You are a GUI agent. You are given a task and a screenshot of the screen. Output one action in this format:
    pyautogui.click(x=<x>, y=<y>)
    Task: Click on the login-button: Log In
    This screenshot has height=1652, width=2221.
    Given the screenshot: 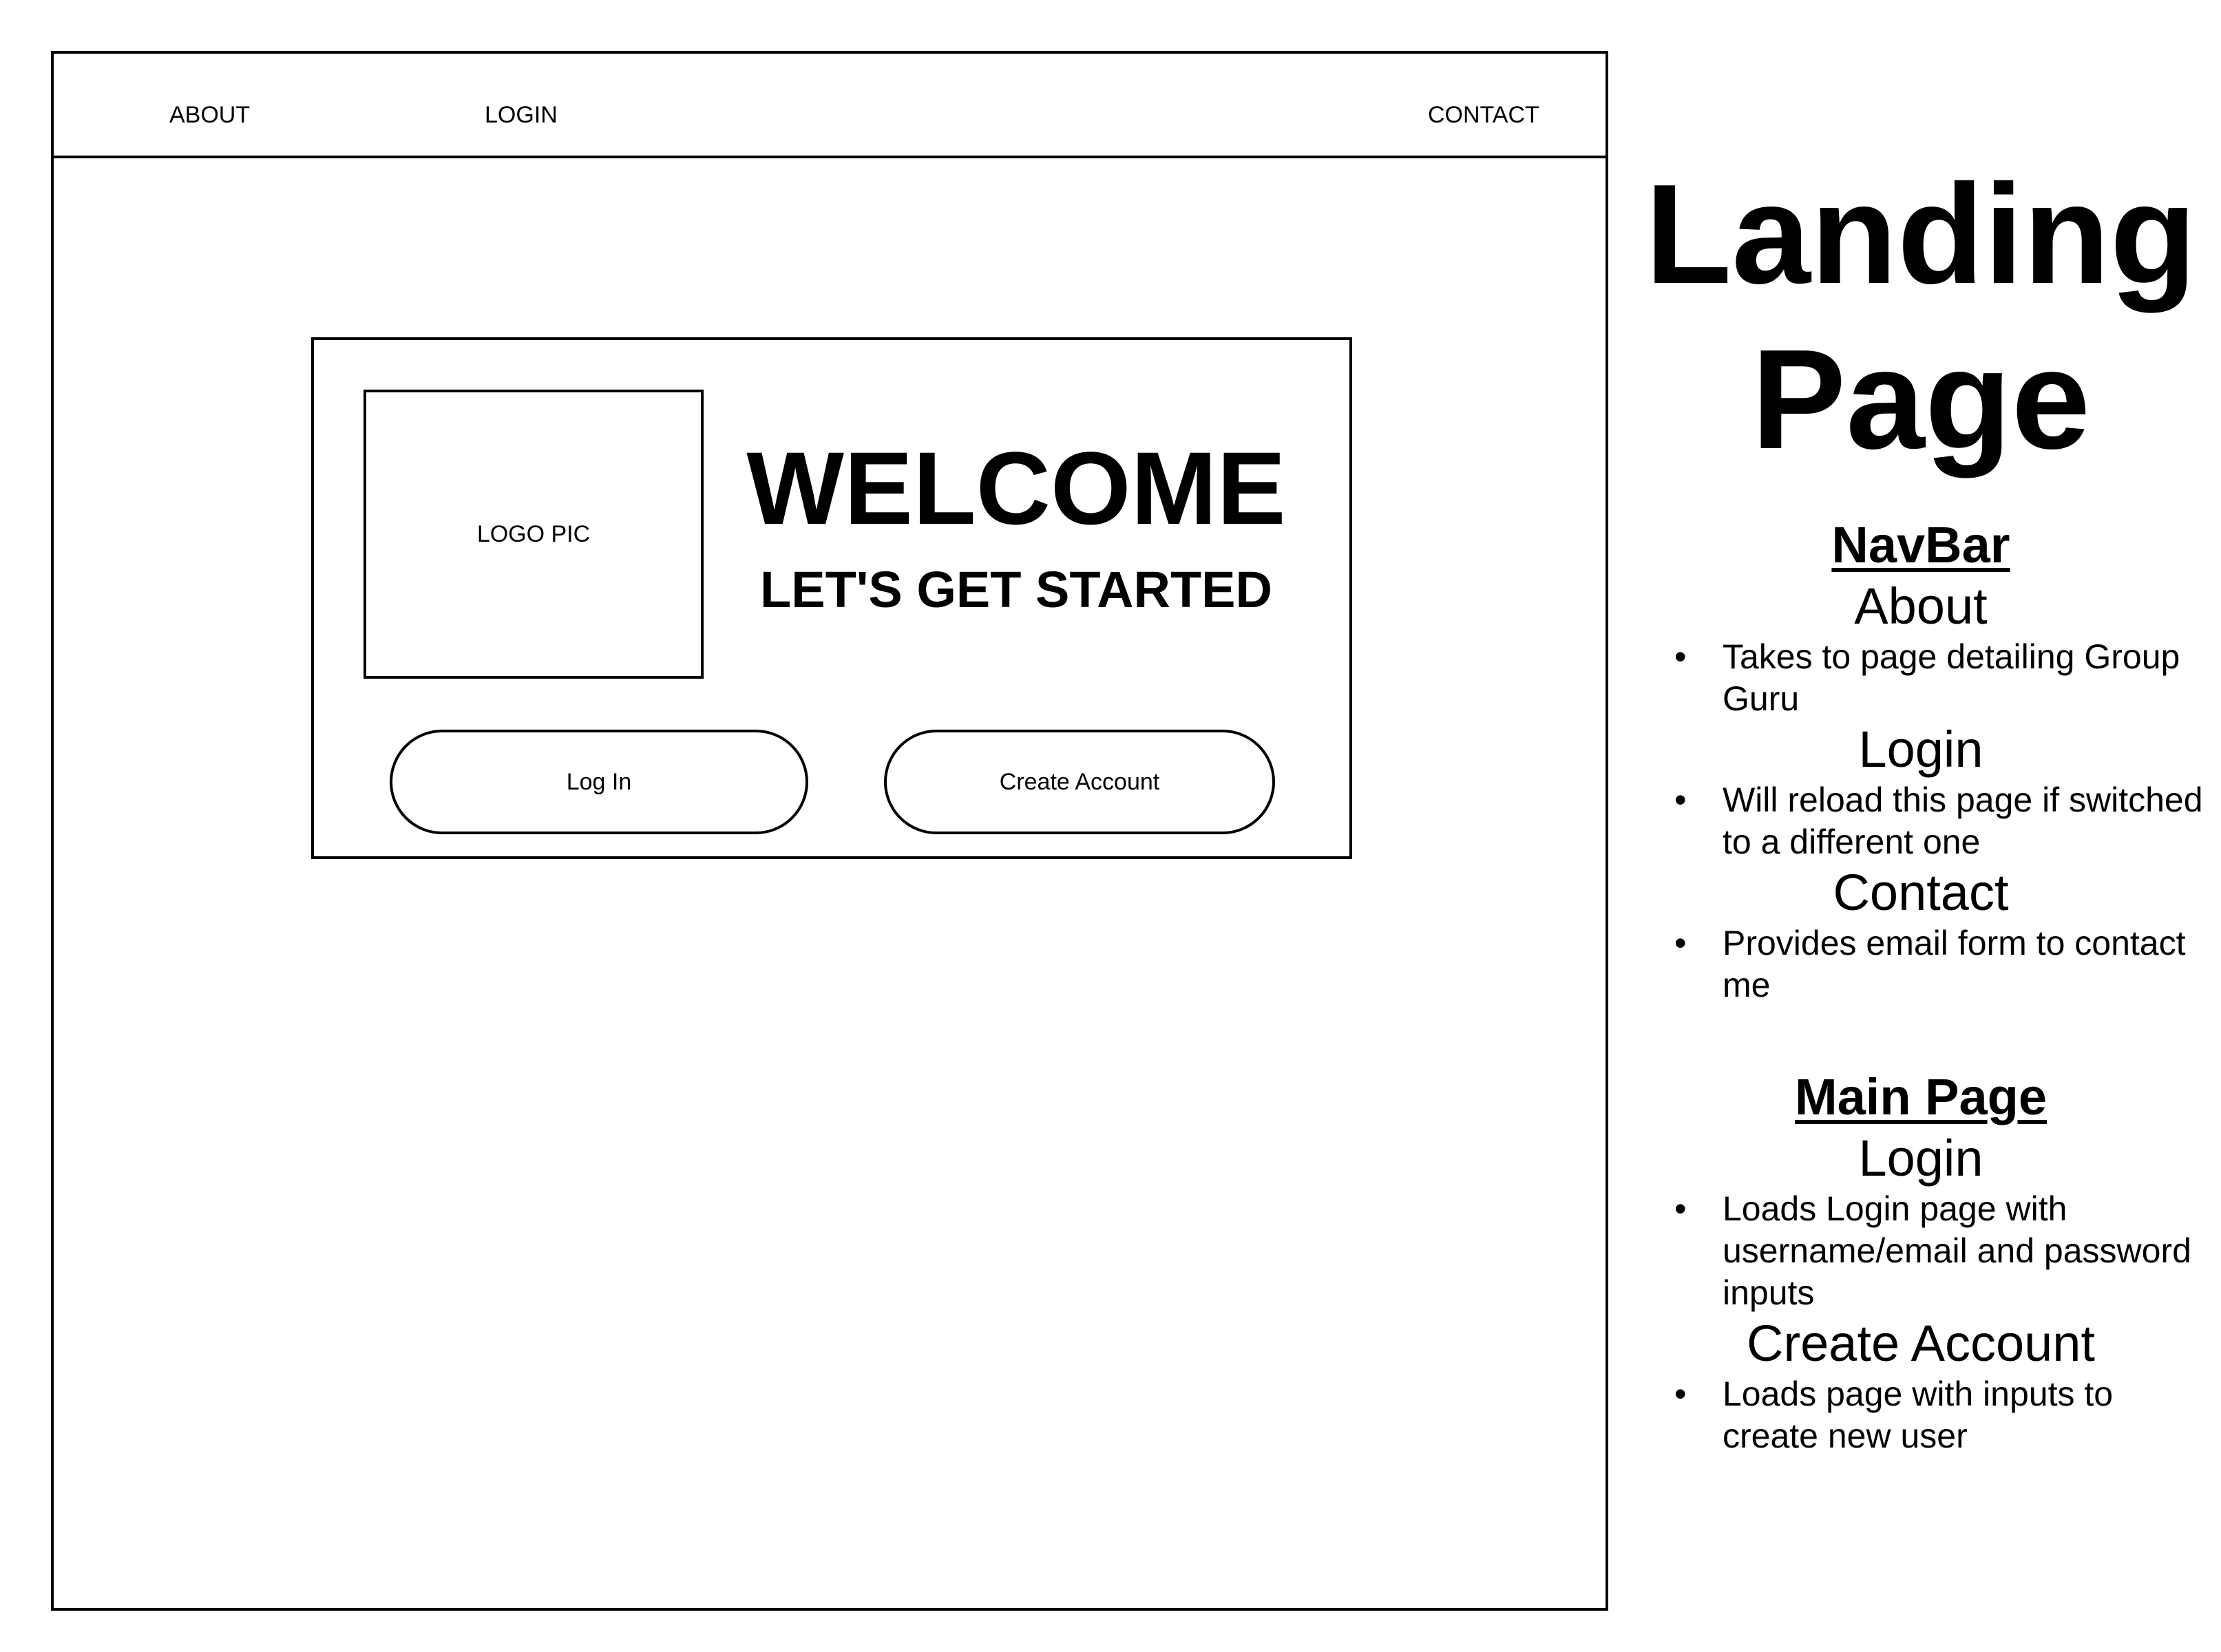 What is the action you would take?
    pyautogui.click(x=599, y=782)
    